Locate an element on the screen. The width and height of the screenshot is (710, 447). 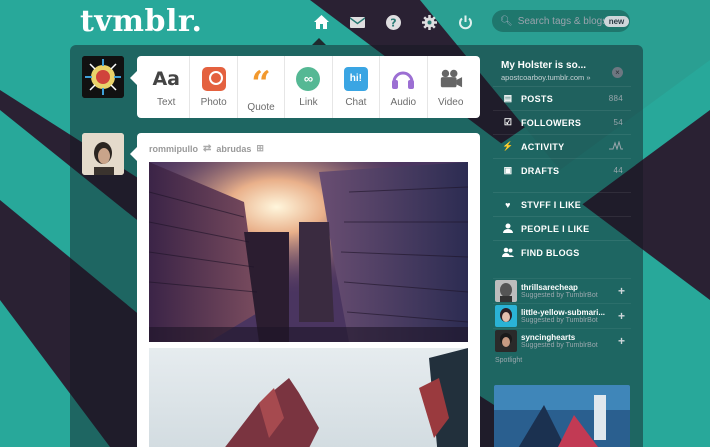
post-type-video: Video is located at coordinates (451, 87).